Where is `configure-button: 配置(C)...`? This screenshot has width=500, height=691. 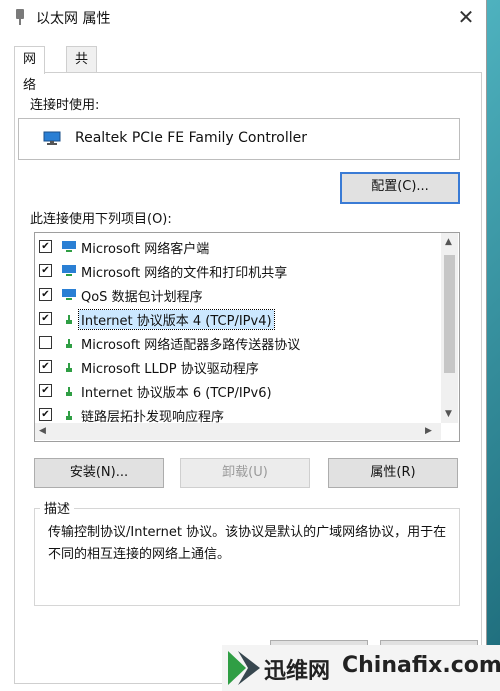 configure-button: 配置(C)... is located at coordinates (400, 188).